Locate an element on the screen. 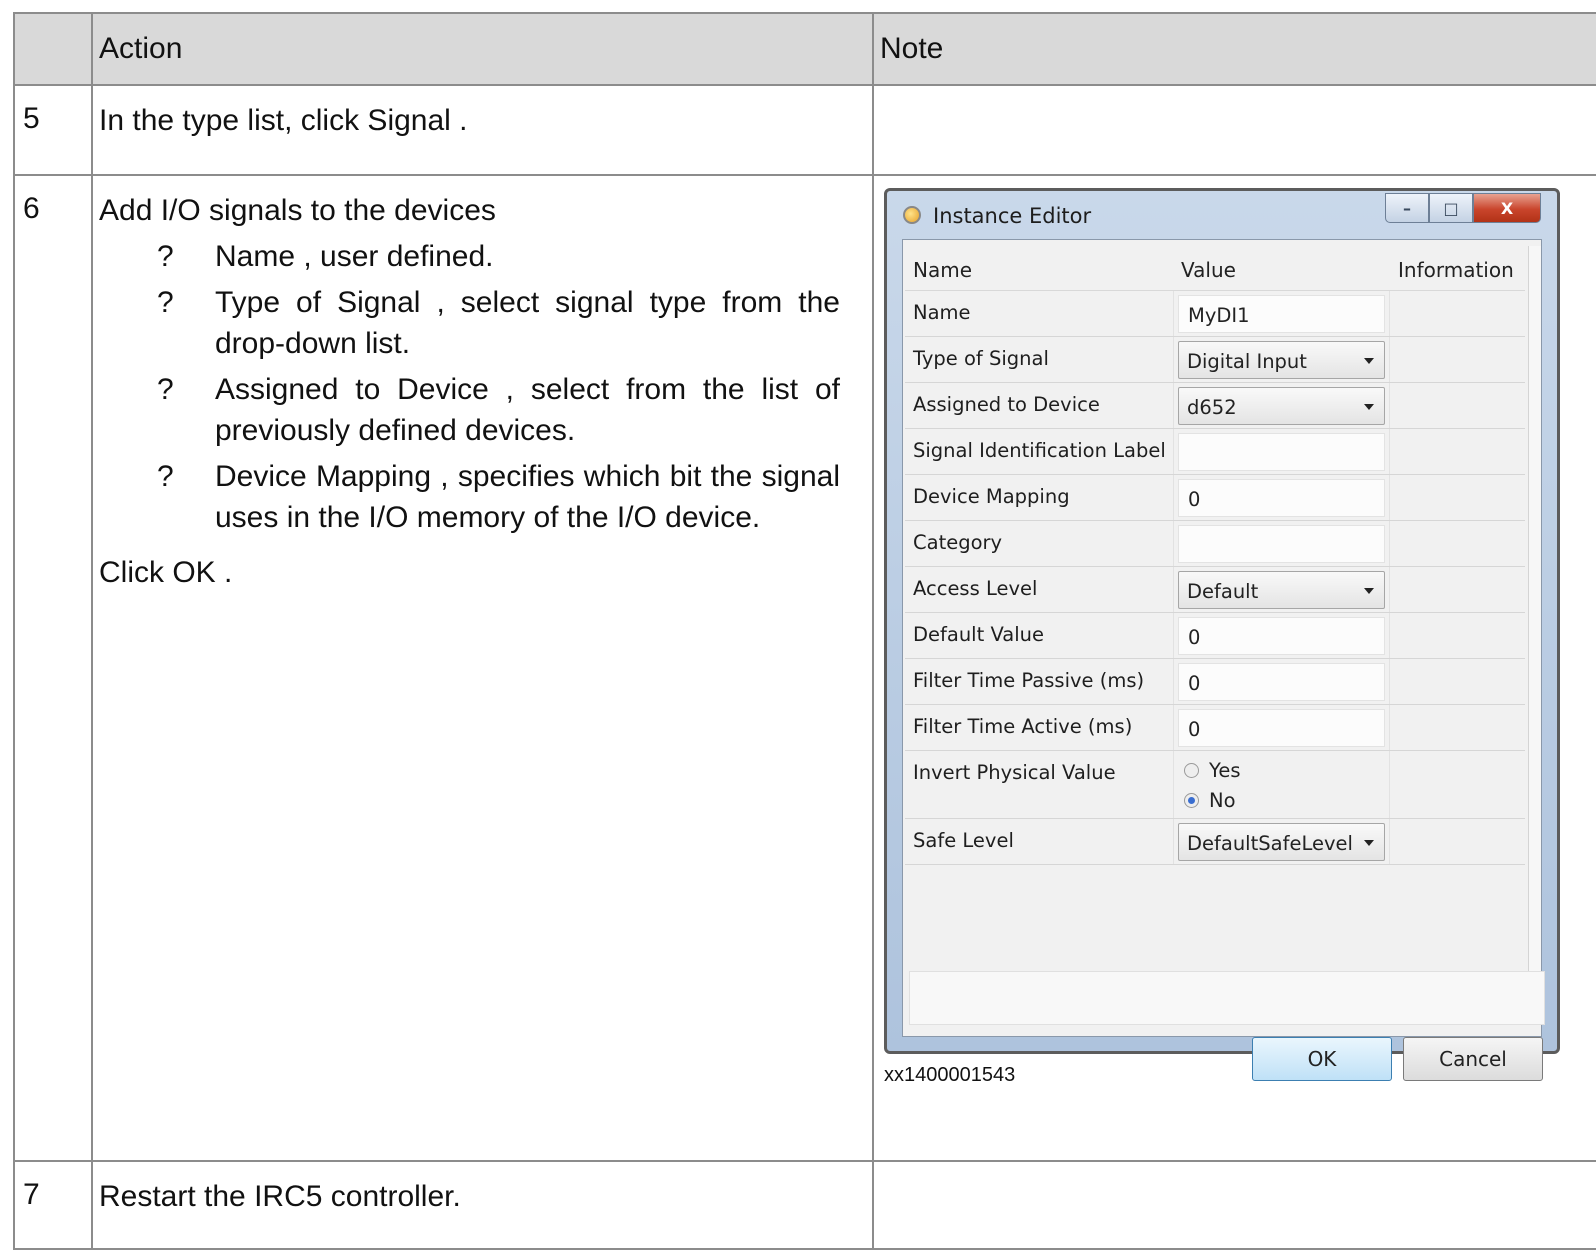  property-label: Signal Identification Label is located at coordinates (1039, 450).